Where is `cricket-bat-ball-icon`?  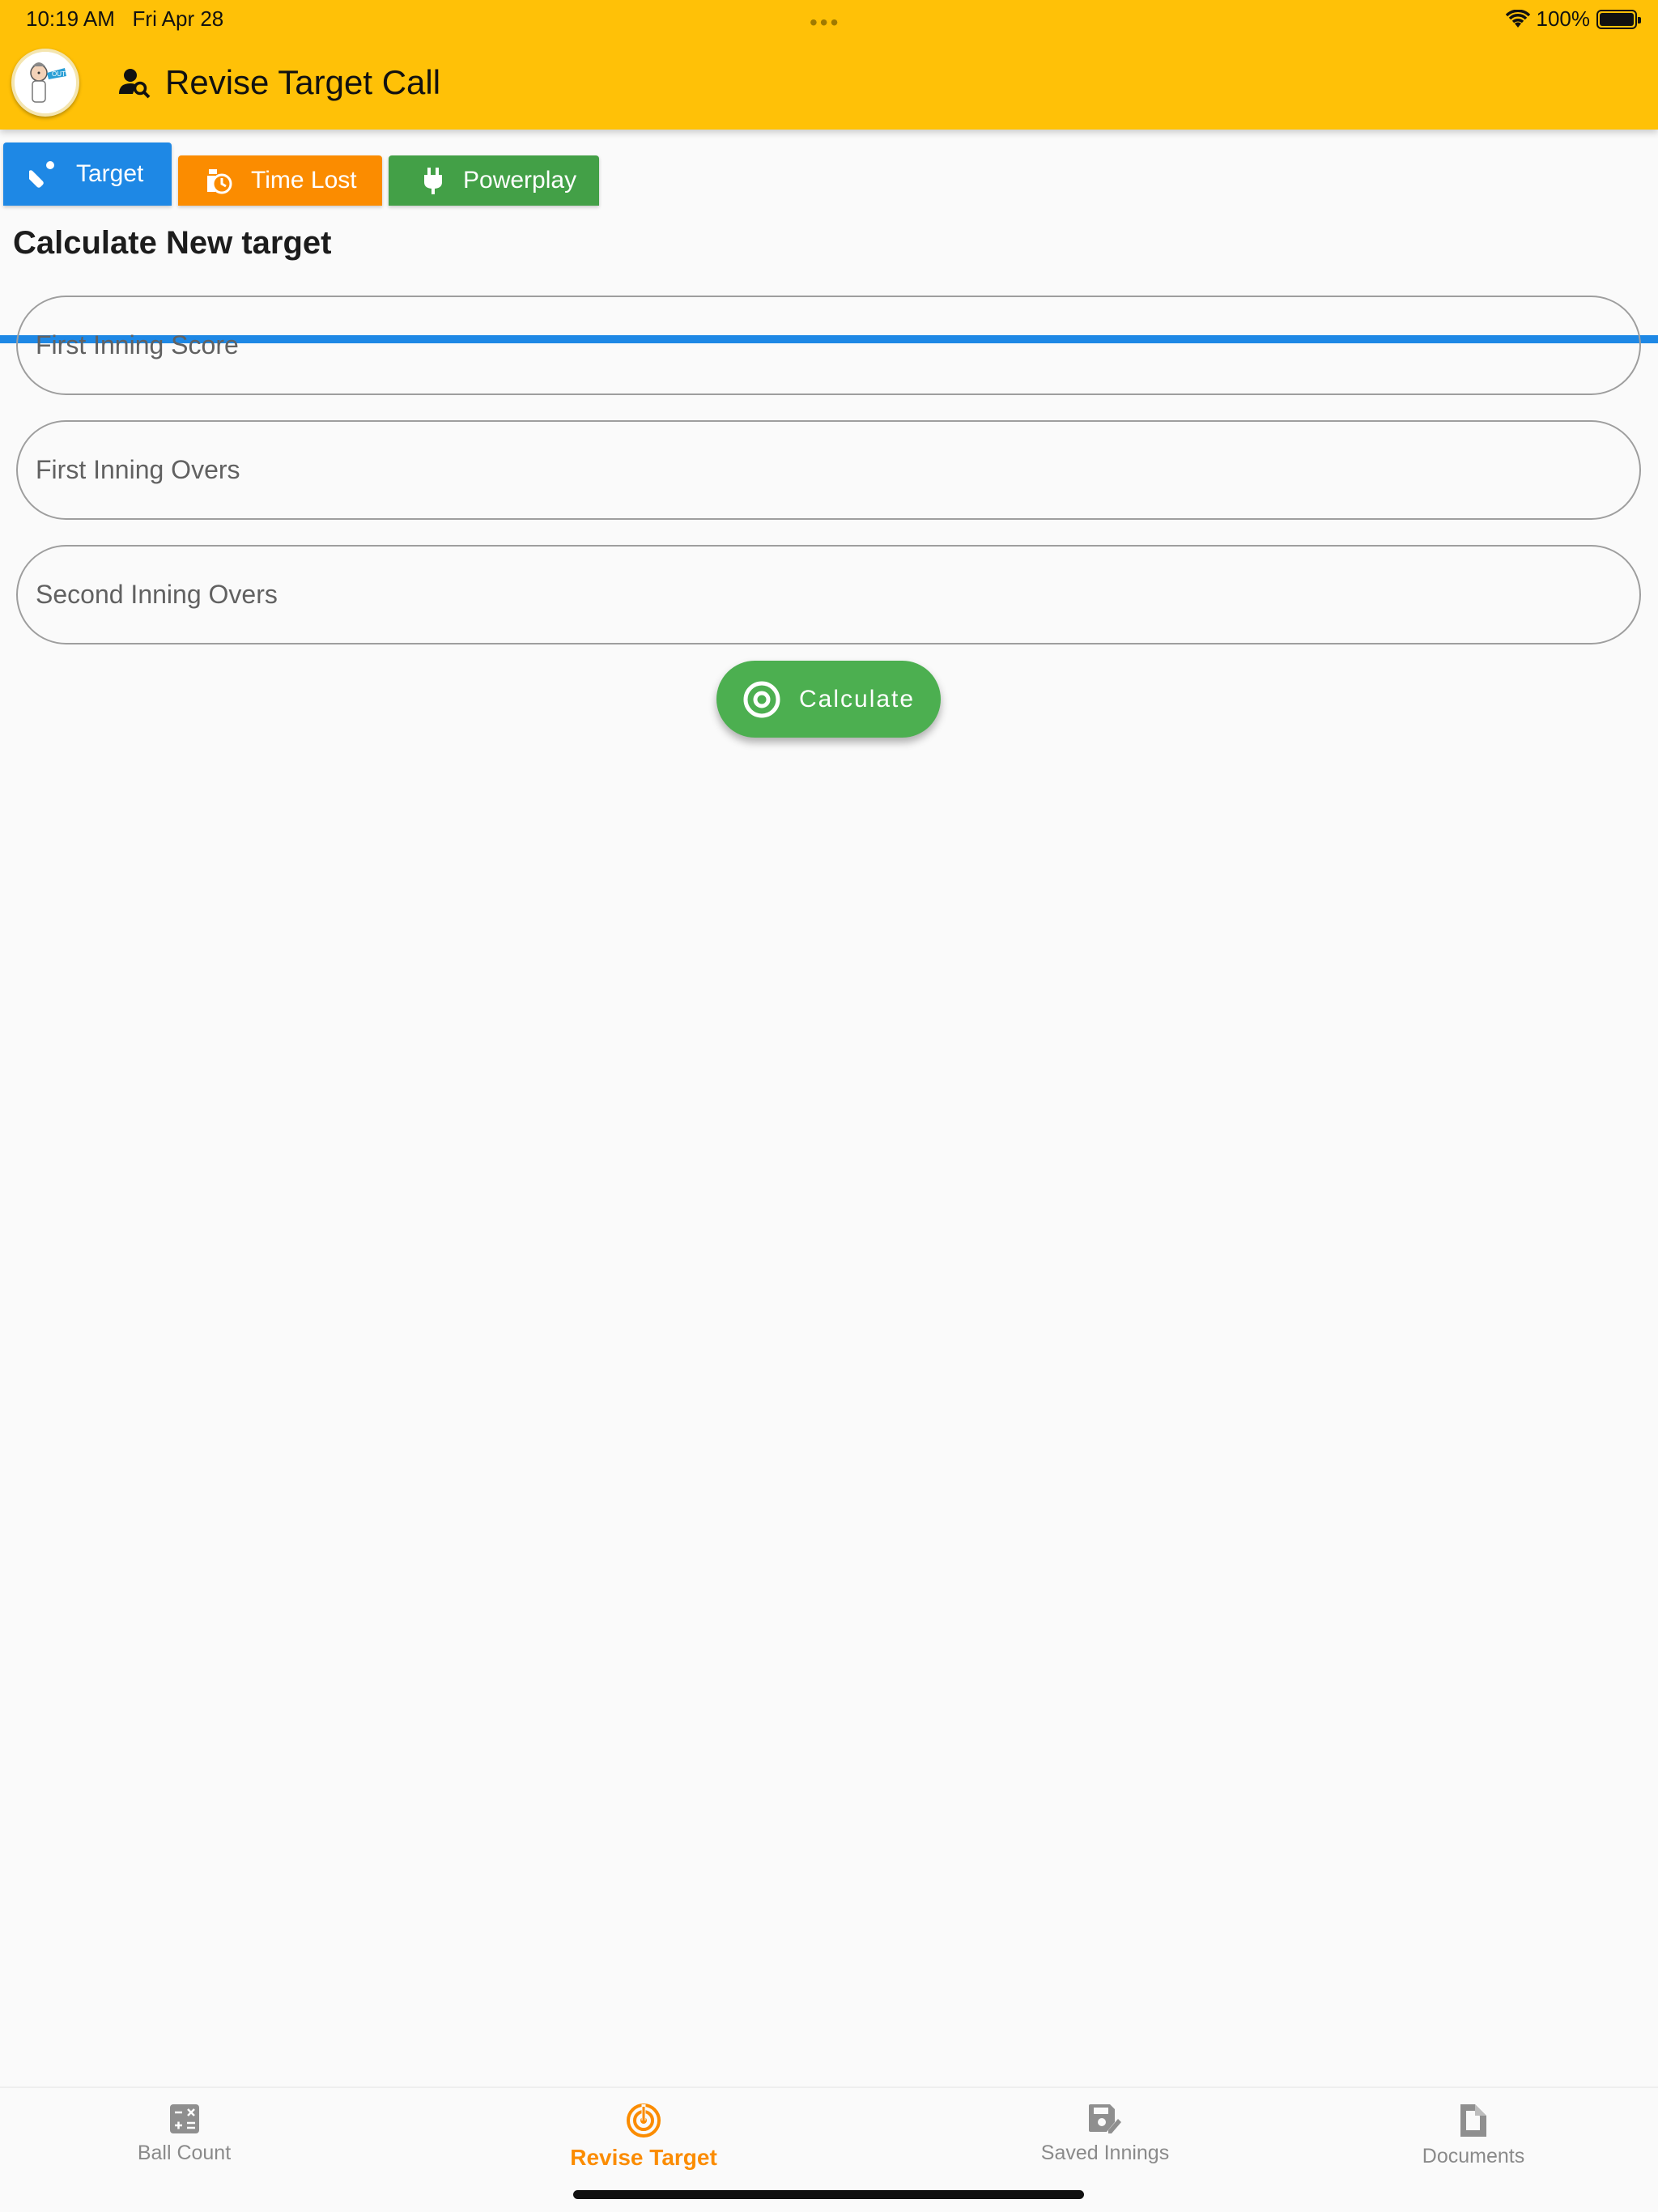
cricket-bat-ball-icon is located at coordinates (41, 175).